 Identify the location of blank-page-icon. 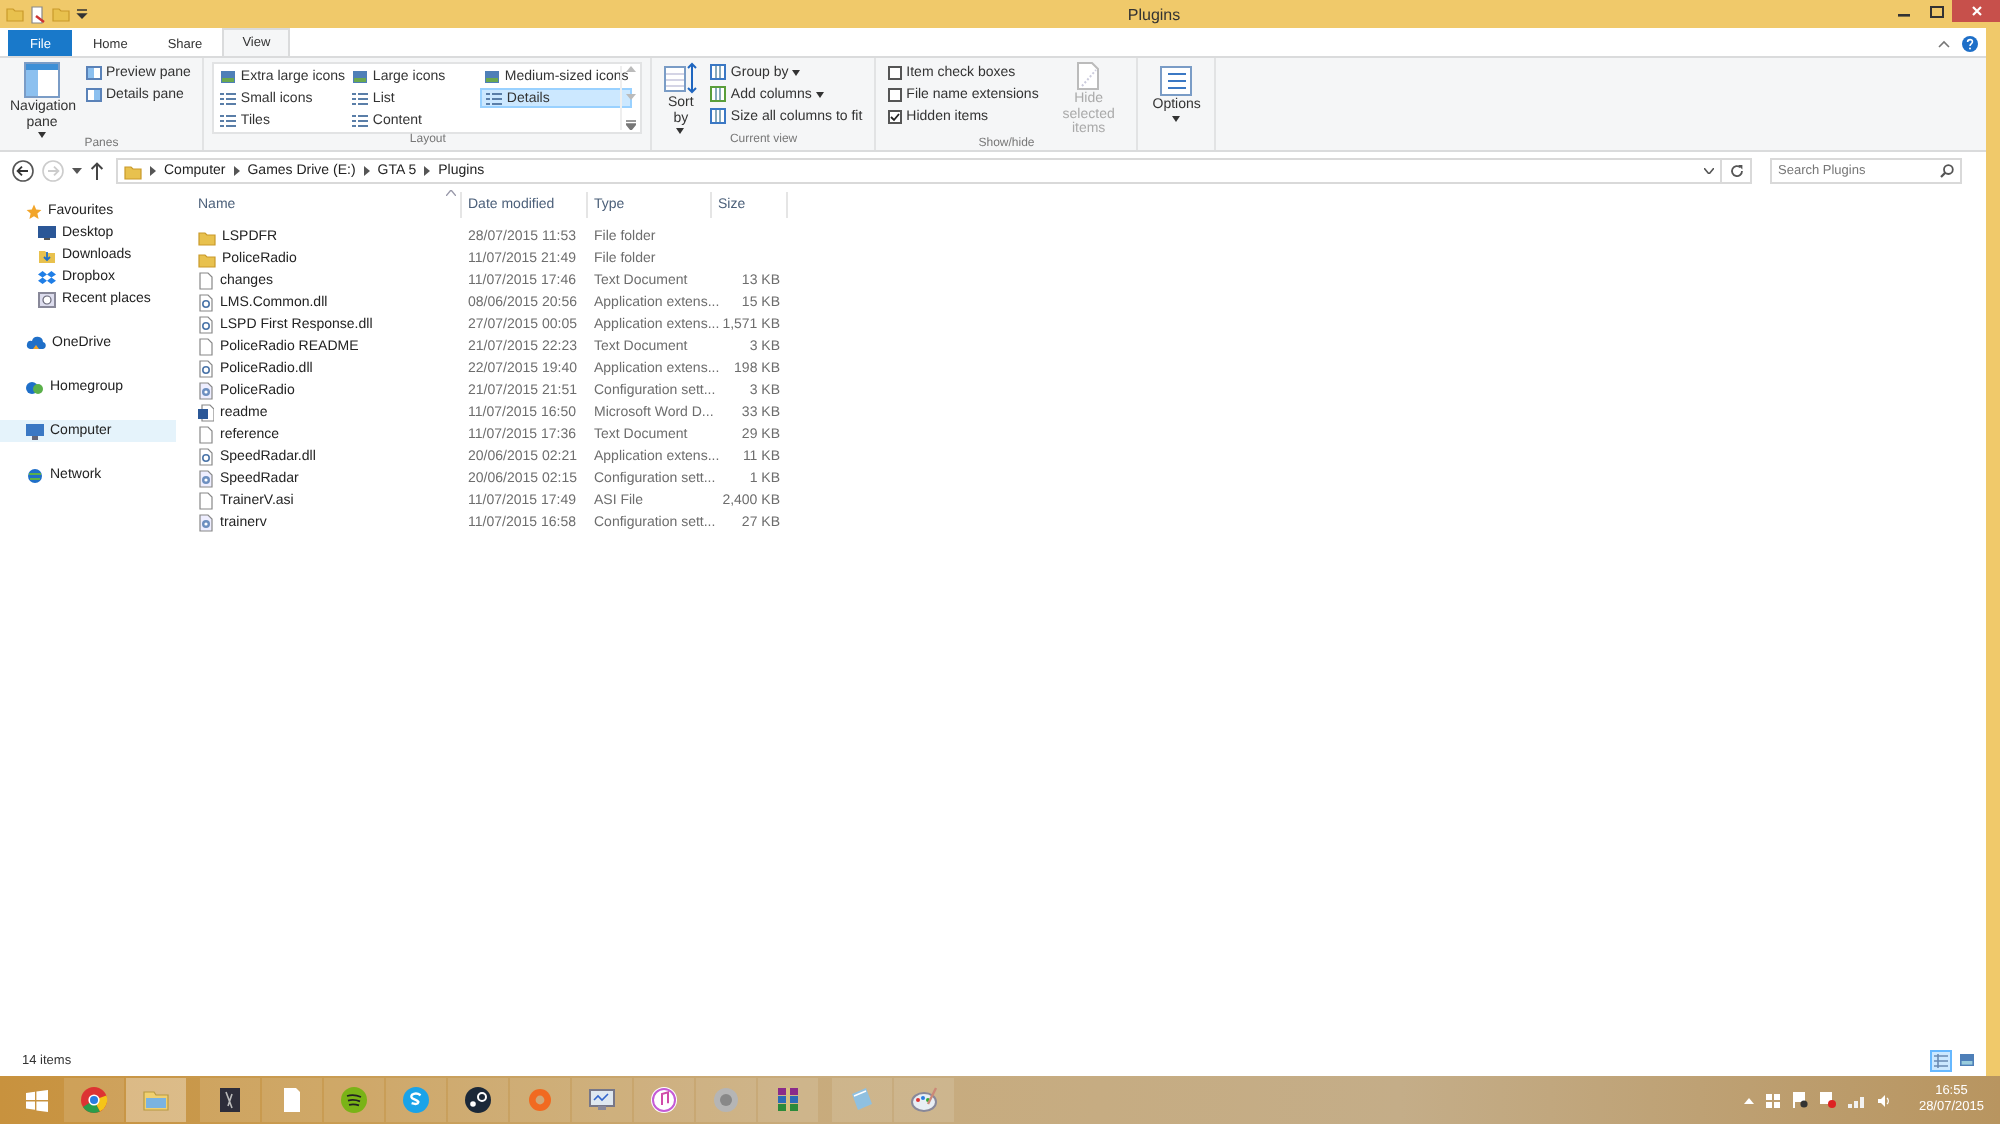
(292, 1100).